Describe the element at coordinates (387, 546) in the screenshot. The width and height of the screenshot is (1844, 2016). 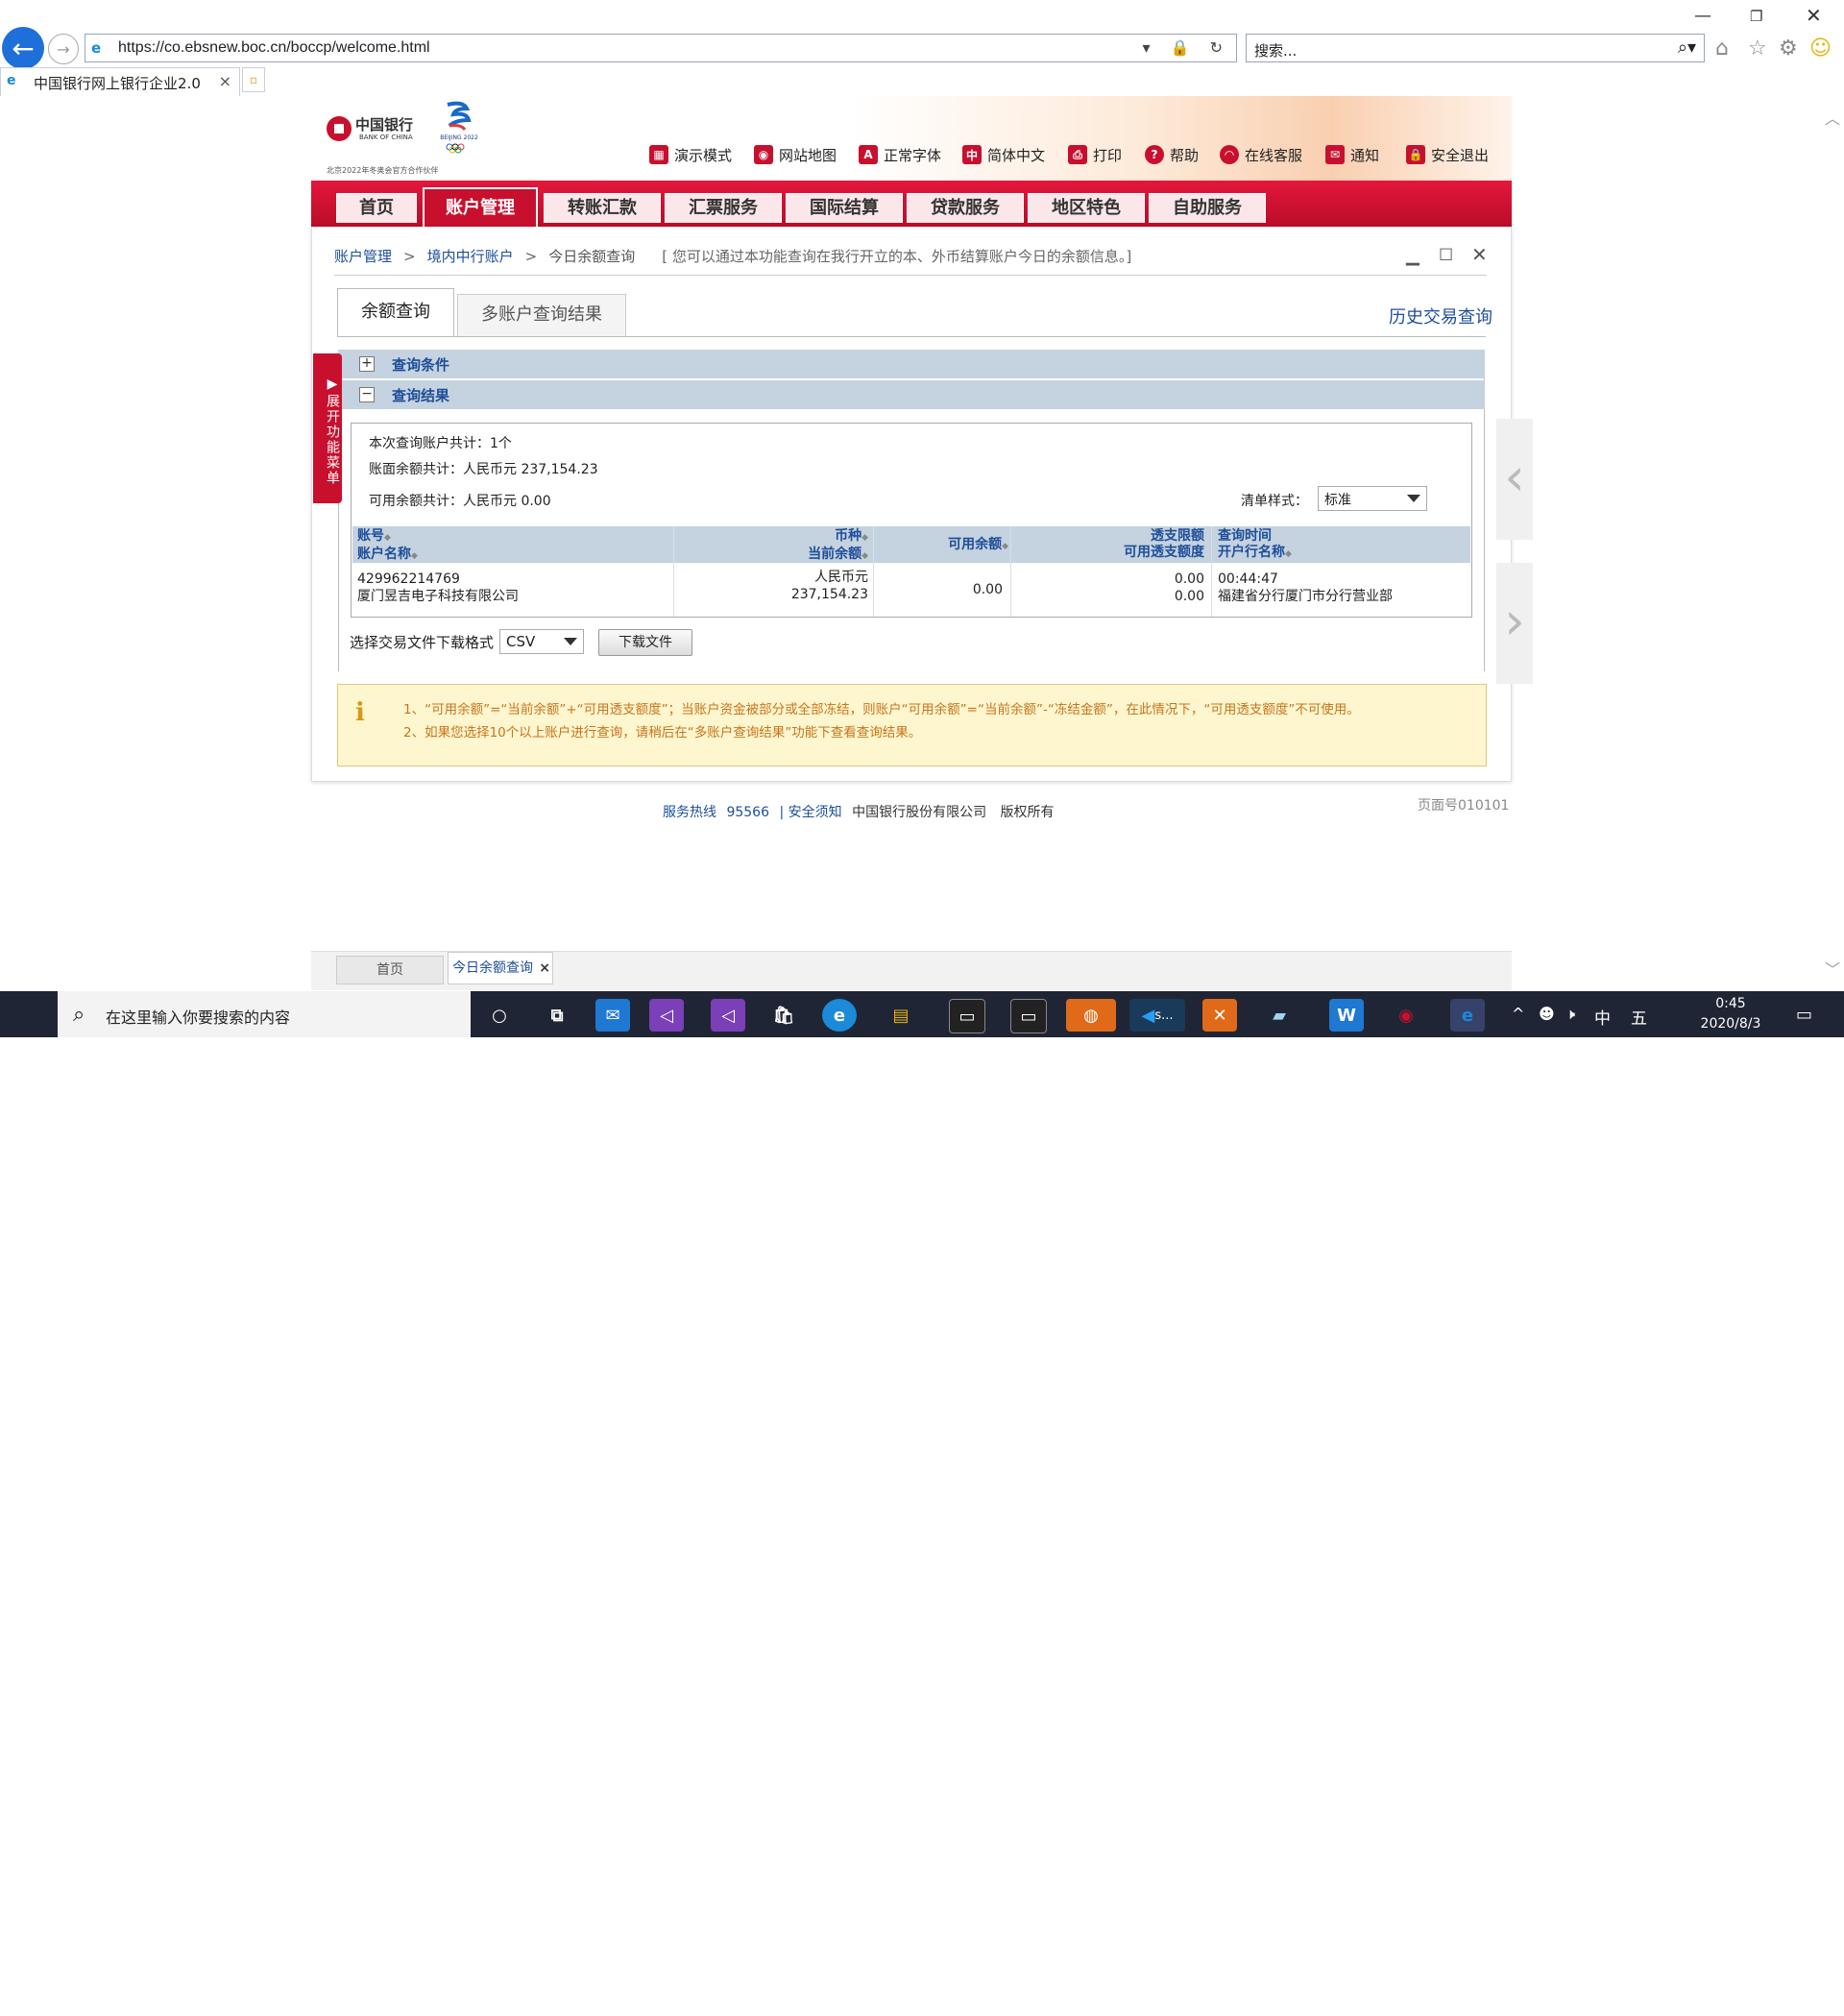
I see `col-header-account: 账号◆ 账户名称◆` at that location.